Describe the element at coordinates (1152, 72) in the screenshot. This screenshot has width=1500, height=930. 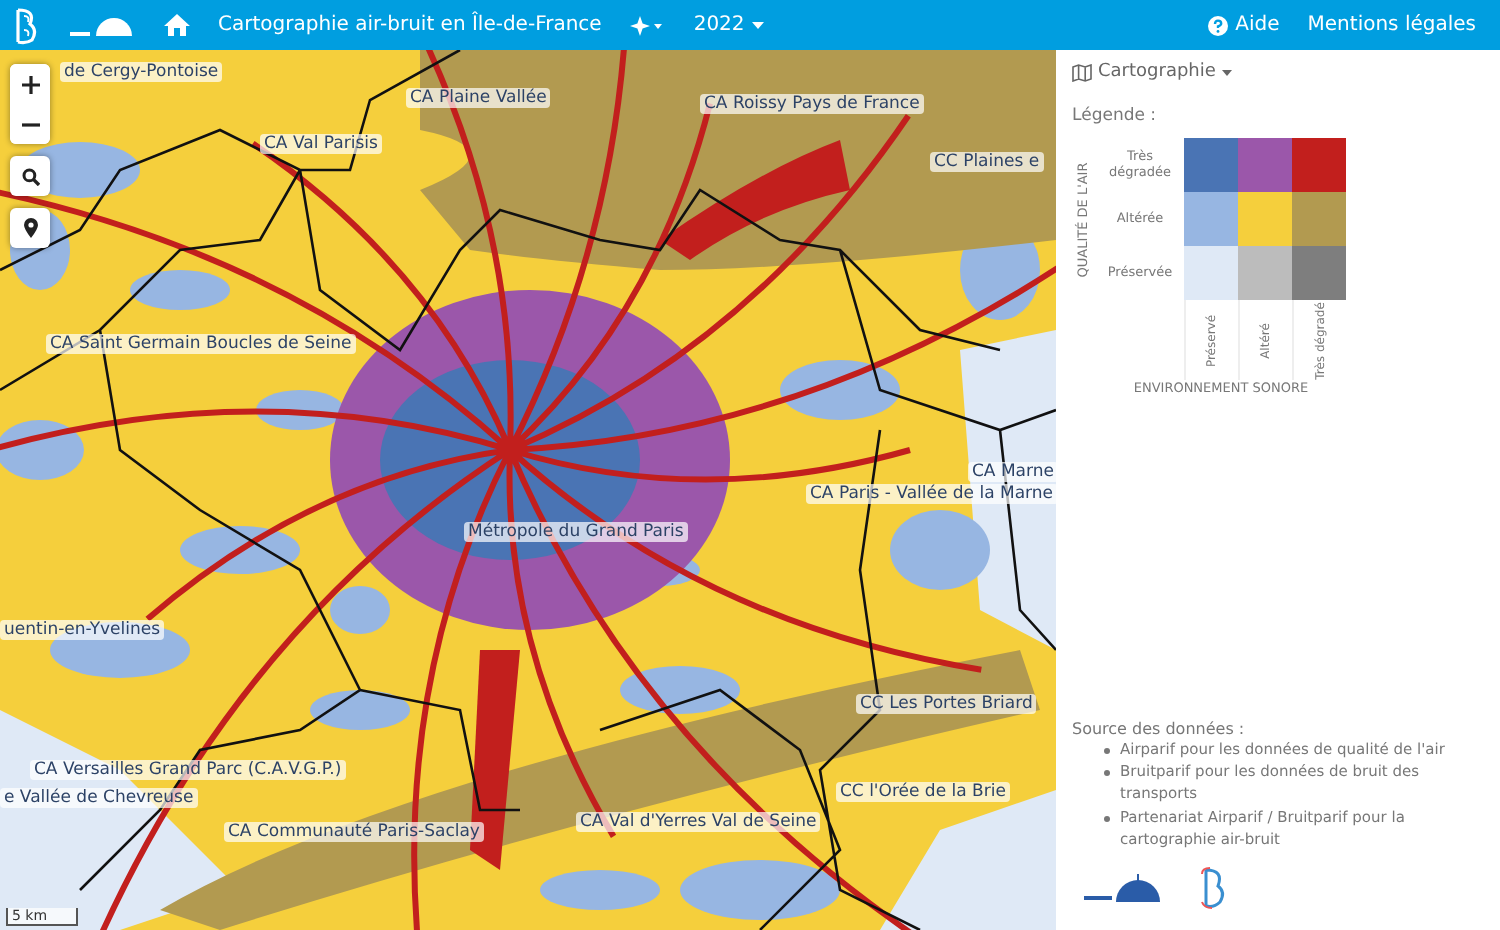
I see `view-dropdown: Cartographie` at that location.